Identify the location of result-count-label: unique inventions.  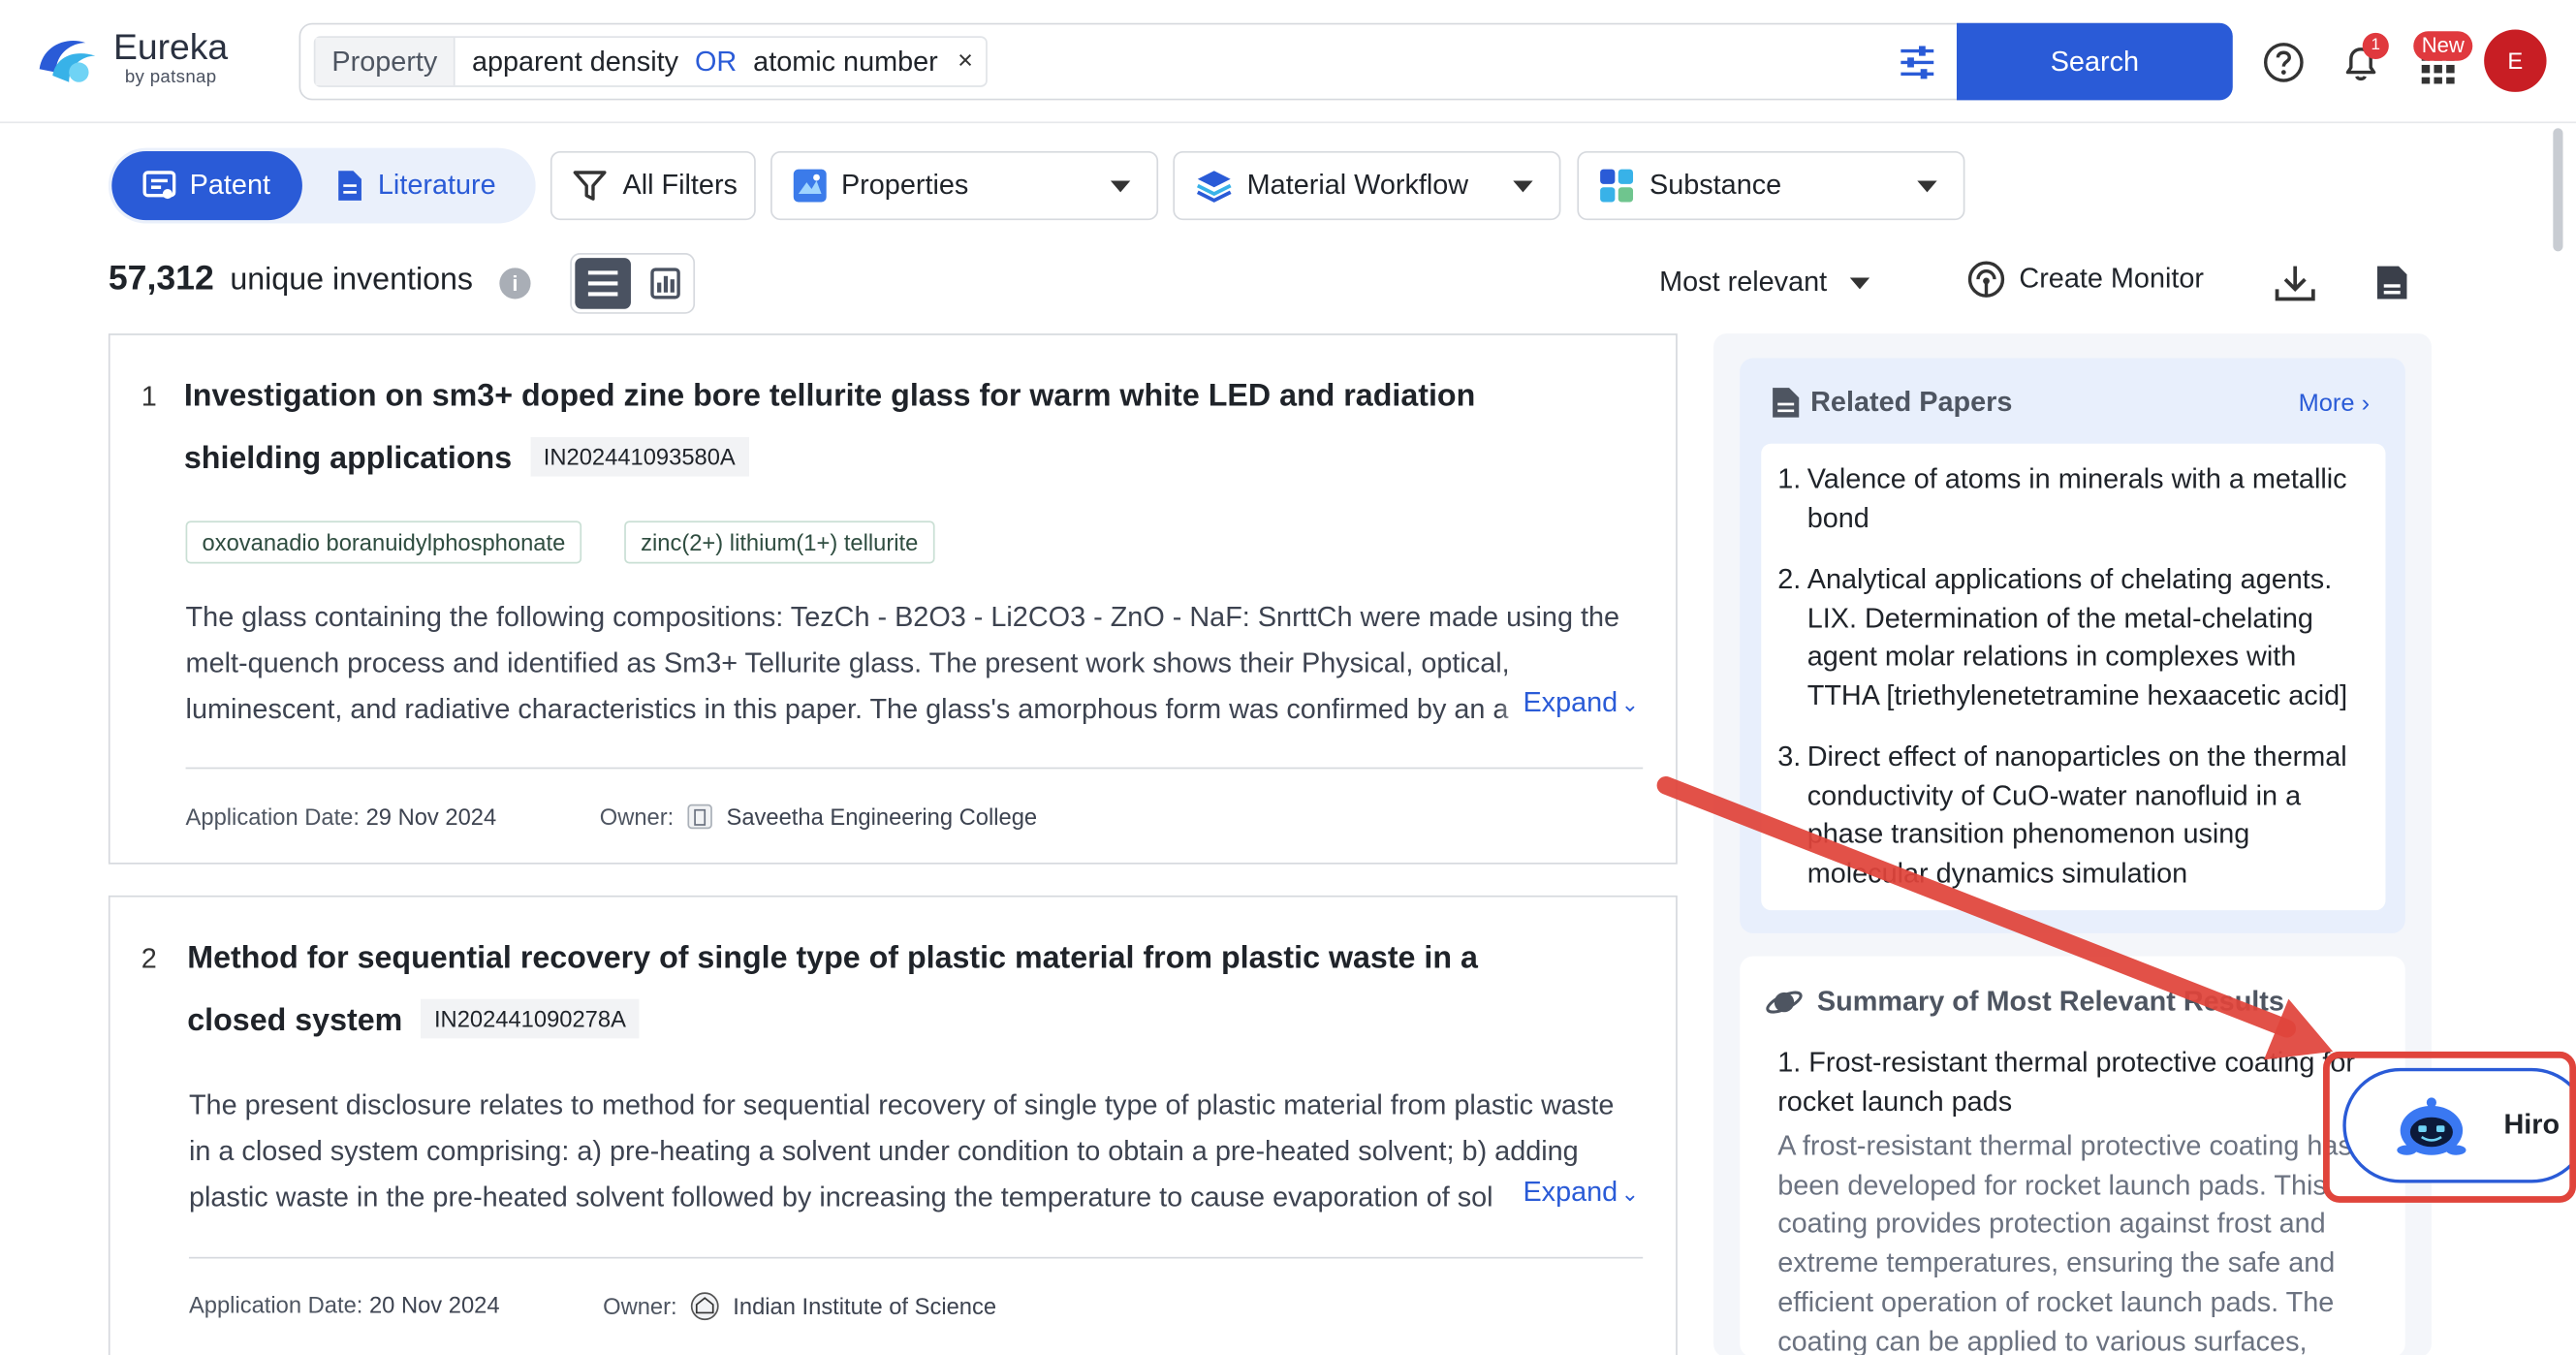
(351, 281).